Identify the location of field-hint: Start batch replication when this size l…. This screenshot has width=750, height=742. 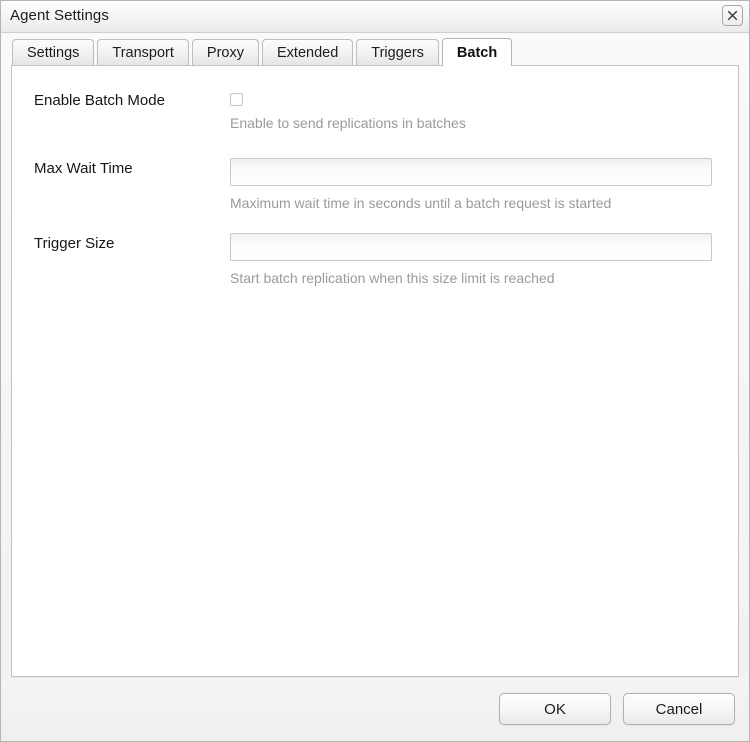
(392, 278).